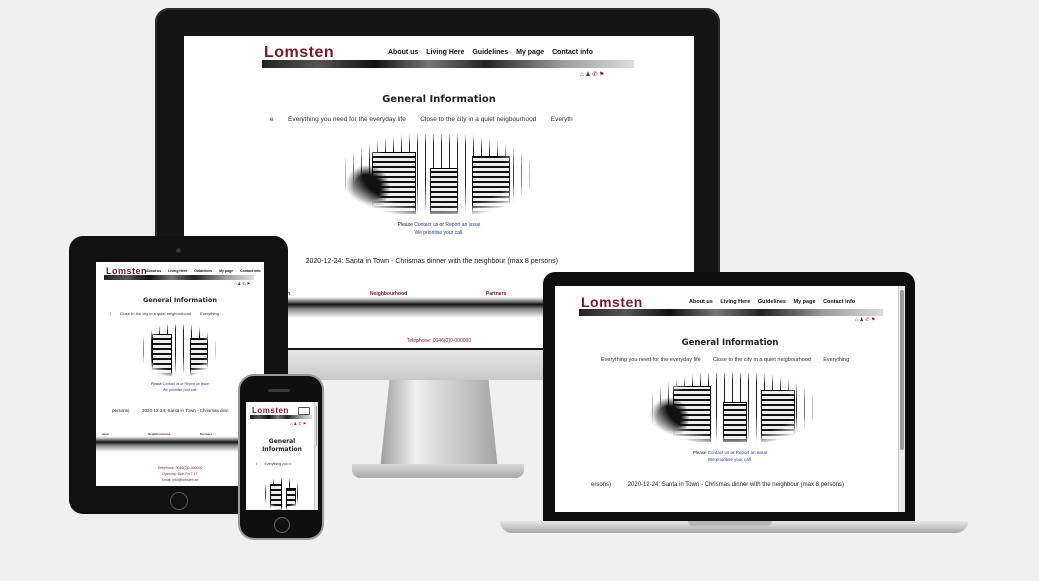 The image size is (1039, 581). Describe the element at coordinates (282, 441) in the screenshot. I see `page-heading-line1: General` at that location.